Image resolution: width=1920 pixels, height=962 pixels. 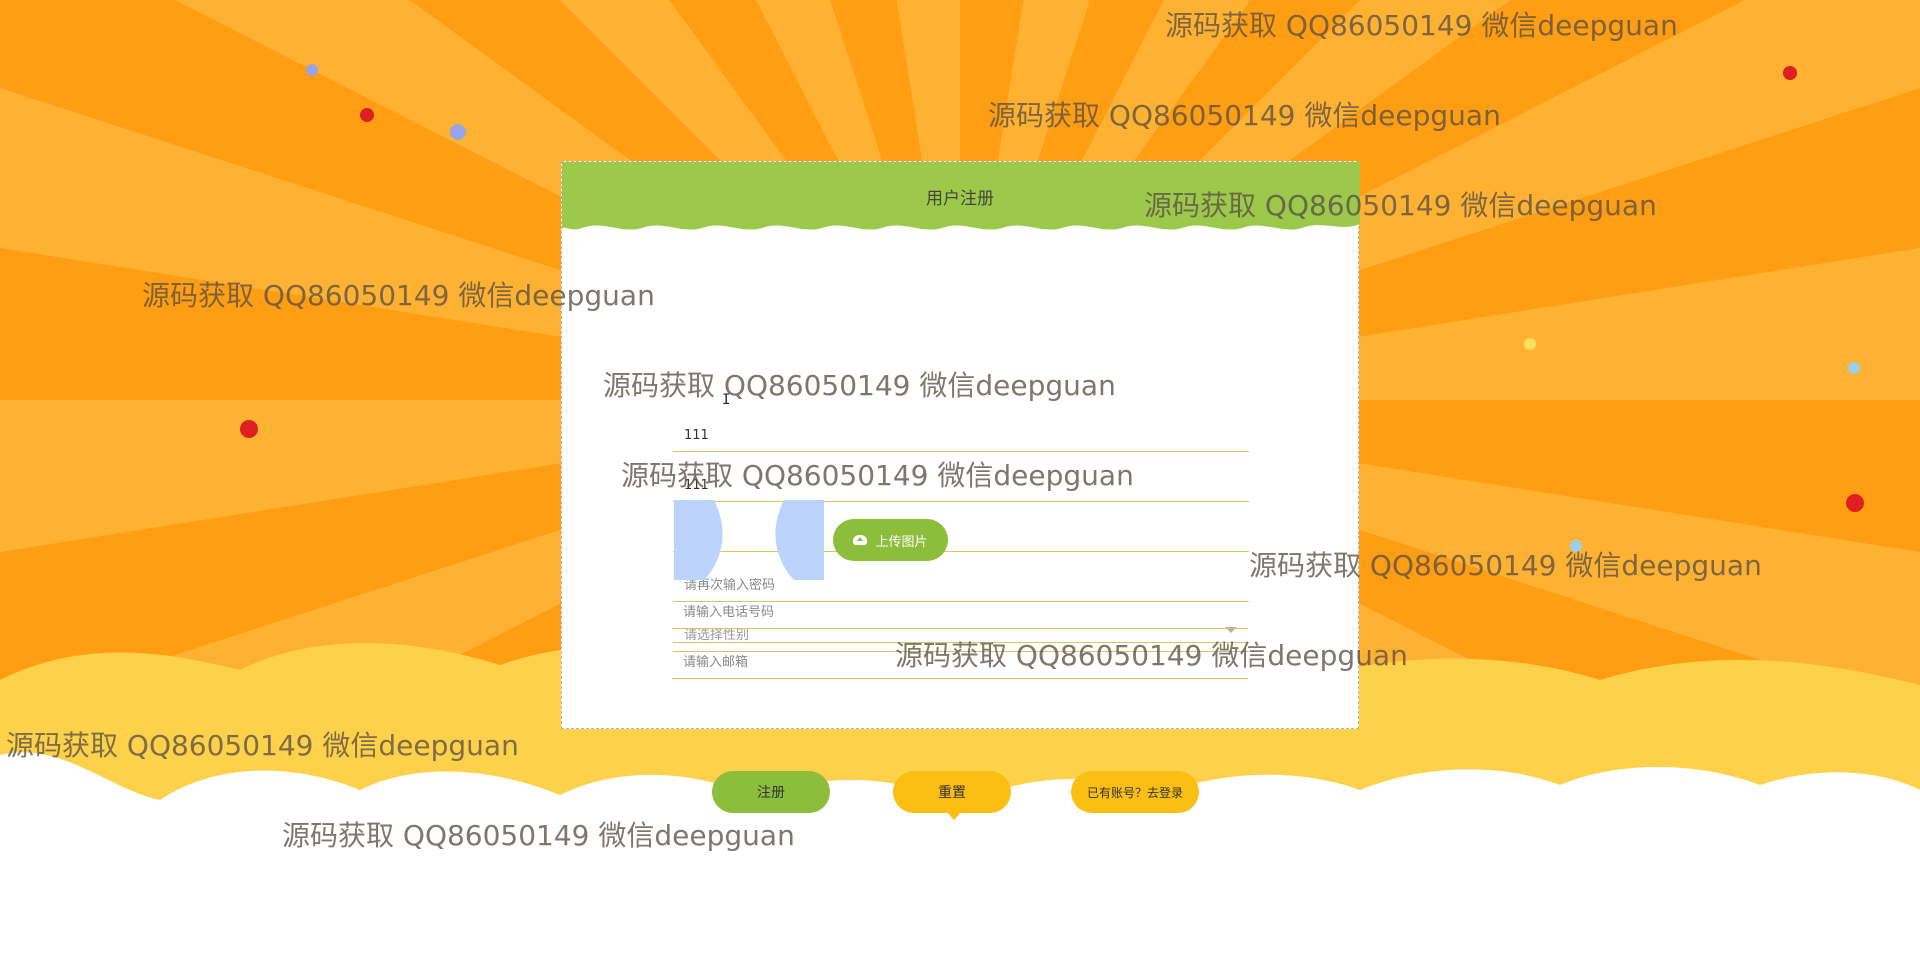 What do you see at coordinates (960, 199) in the screenshot?
I see `page-title: 用户注册` at bounding box center [960, 199].